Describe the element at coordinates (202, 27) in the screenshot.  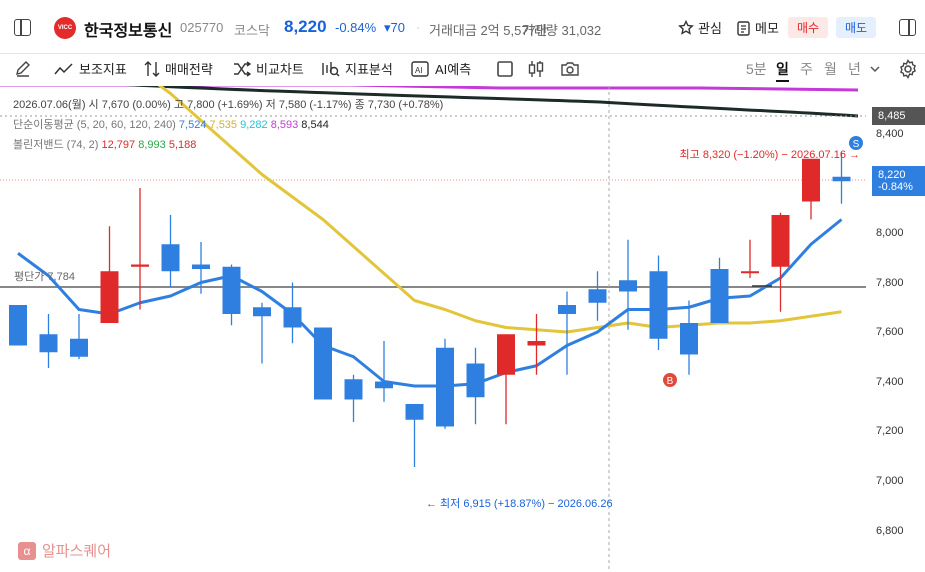
I see `stock-code: 025770` at that location.